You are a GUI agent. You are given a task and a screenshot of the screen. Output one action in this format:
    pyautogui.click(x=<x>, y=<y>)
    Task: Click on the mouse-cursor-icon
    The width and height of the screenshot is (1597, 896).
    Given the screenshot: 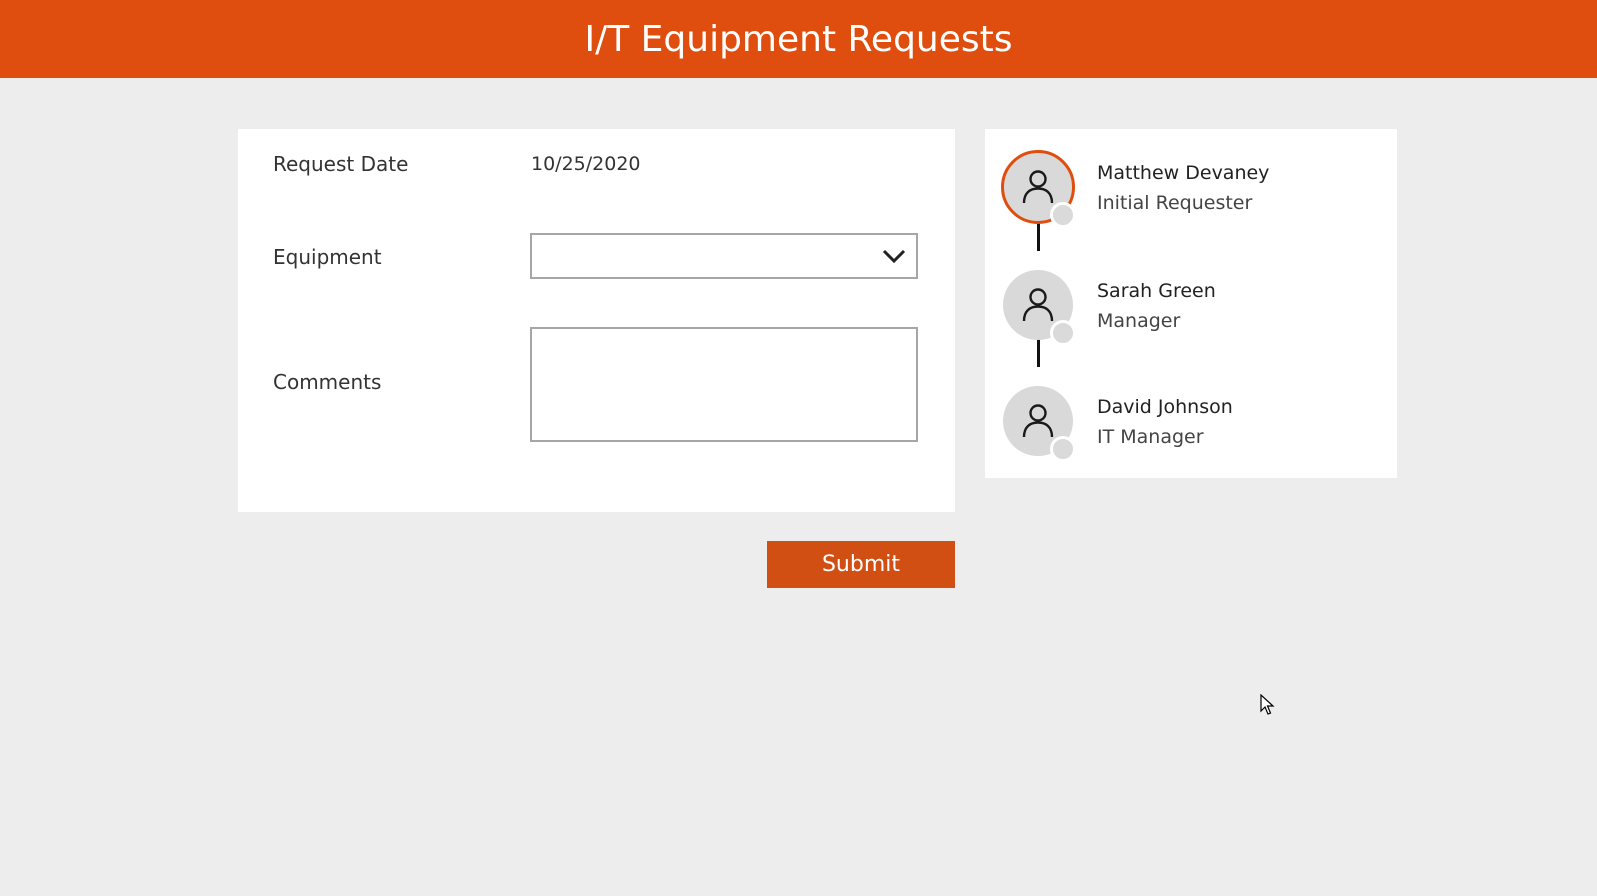 What is the action you would take?
    pyautogui.click(x=1267, y=704)
    